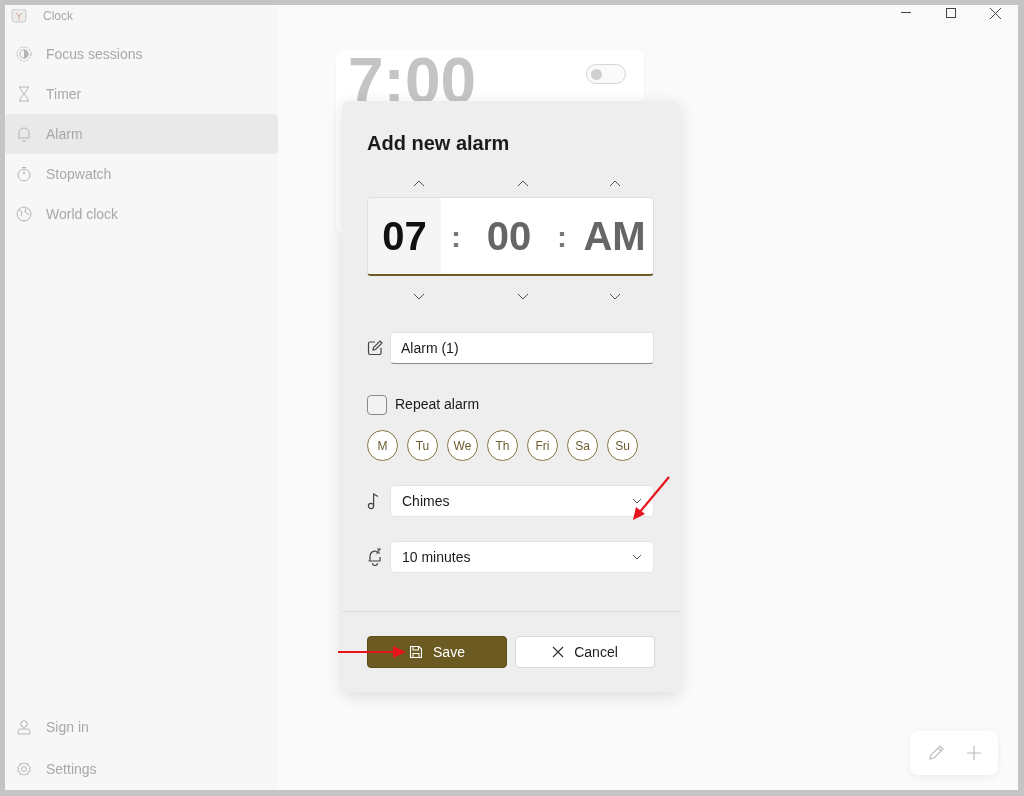 The width and height of the screenshot is (1024, 796). Describe the element at coordinates (382, 445) in the screenshot. I see `day-toggle: M` at that location.